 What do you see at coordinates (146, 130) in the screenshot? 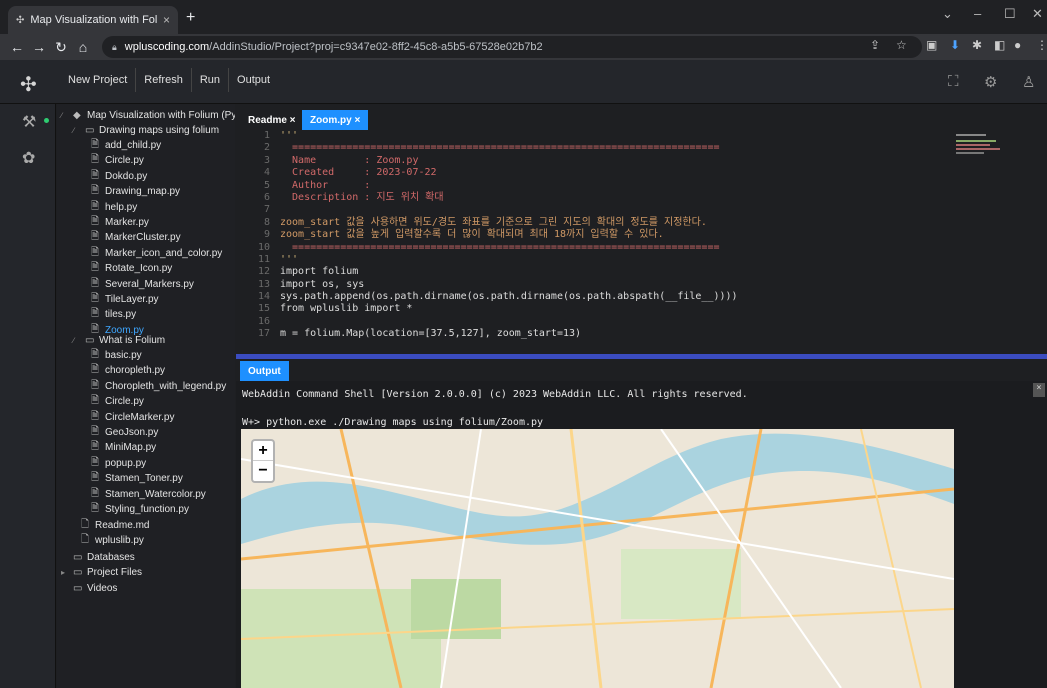
I see `tree-folder-drawing-maps: ∕ ▭ Drawing maps using folium` at bounding box center [146, 130].